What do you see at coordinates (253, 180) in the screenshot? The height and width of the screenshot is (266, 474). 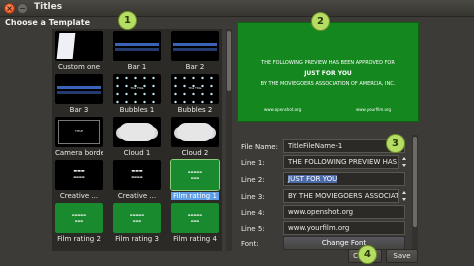 I see `line2-label: Line 2:` at bounding box center [253, 180].